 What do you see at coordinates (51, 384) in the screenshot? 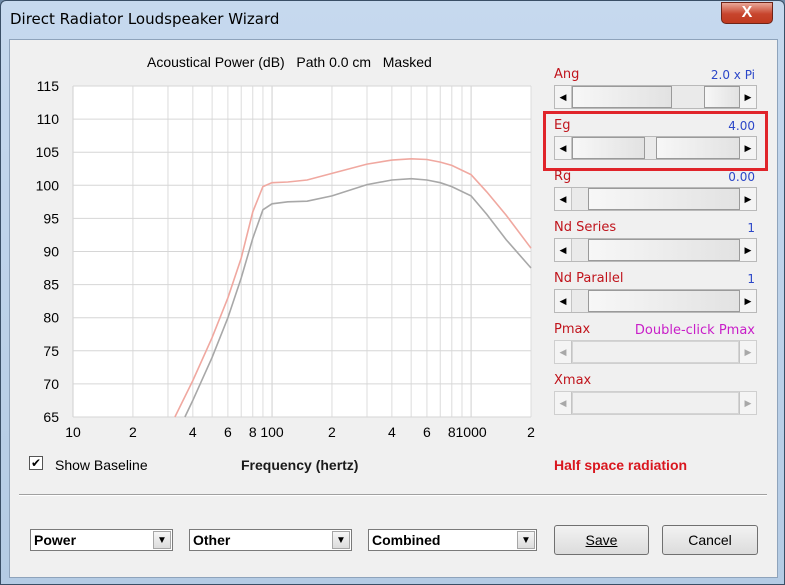
I see `y-tick-label: 70` at bounding box center [51, 384].